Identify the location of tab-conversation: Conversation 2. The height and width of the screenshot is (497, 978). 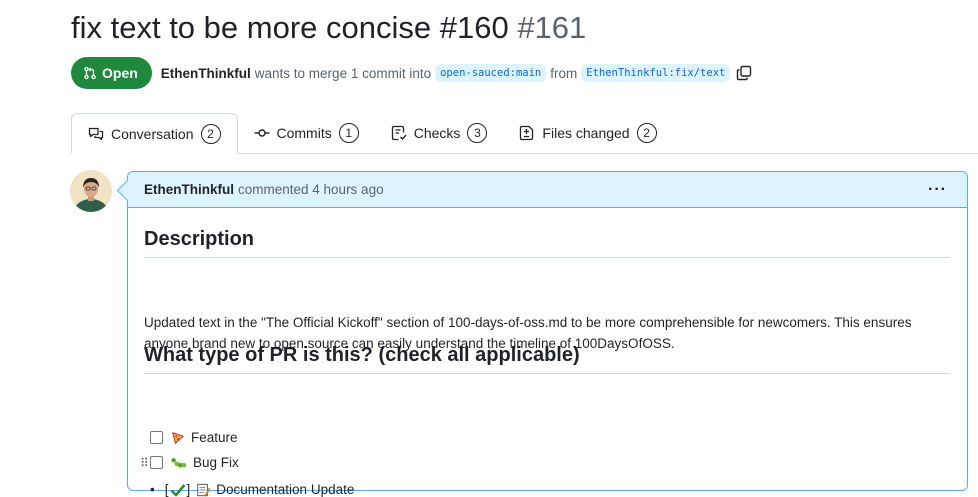
(154, 133).